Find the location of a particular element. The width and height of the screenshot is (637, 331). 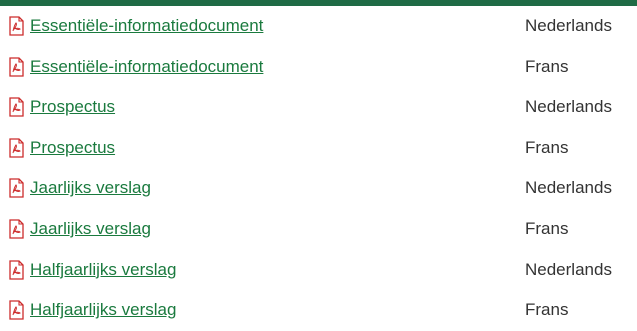

list-item: Prospectus Nederlands is located at coordinates (318, 107).